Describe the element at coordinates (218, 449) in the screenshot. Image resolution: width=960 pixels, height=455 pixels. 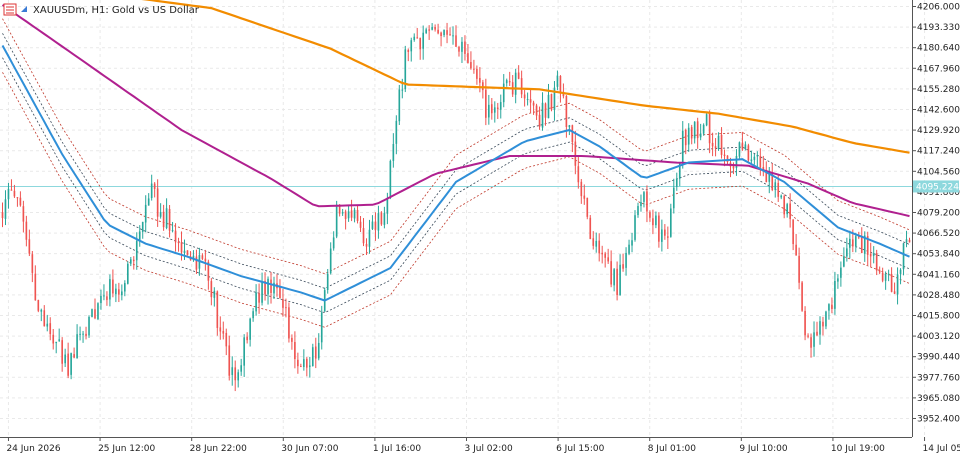
I see `x-tick-label: 28 Jun 22:00` at that location.